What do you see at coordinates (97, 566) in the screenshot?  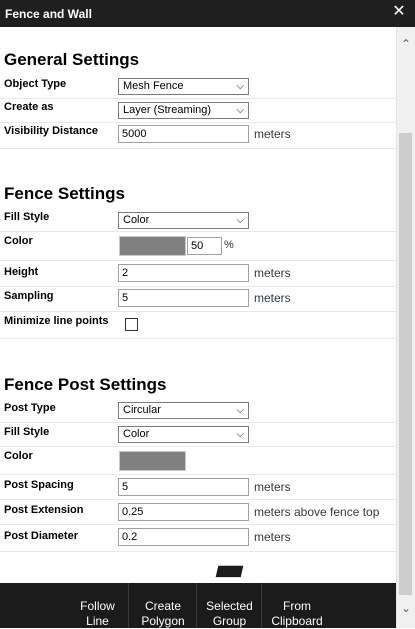 I see `follow-line-icon` at bounding box center [97, 566].